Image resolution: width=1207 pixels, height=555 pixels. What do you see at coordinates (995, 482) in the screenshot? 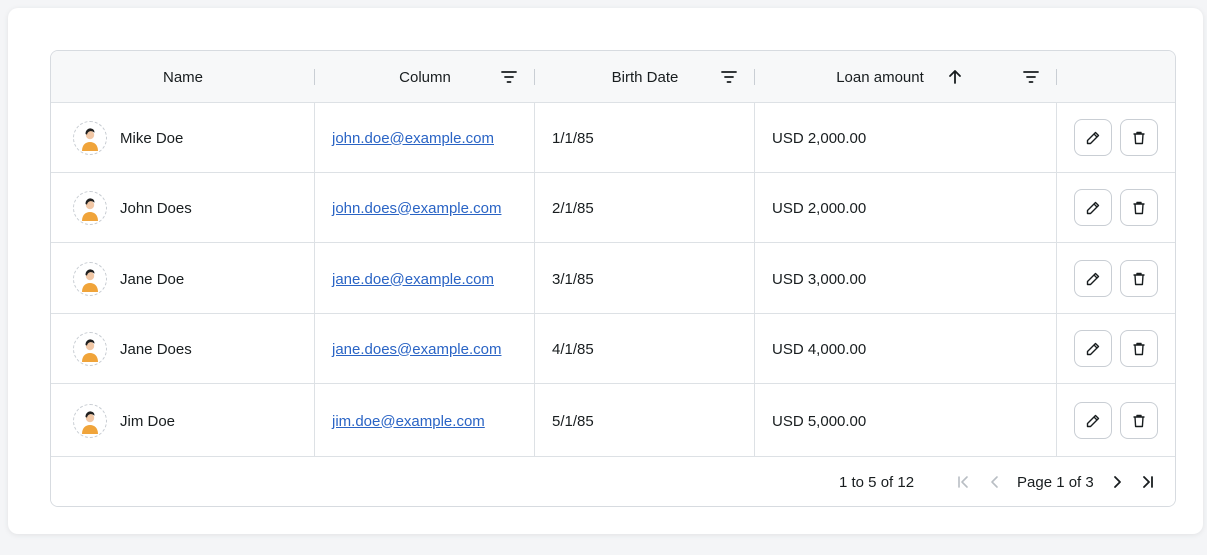
I see `chevron-left-icon` at bounding box center [995, 482].